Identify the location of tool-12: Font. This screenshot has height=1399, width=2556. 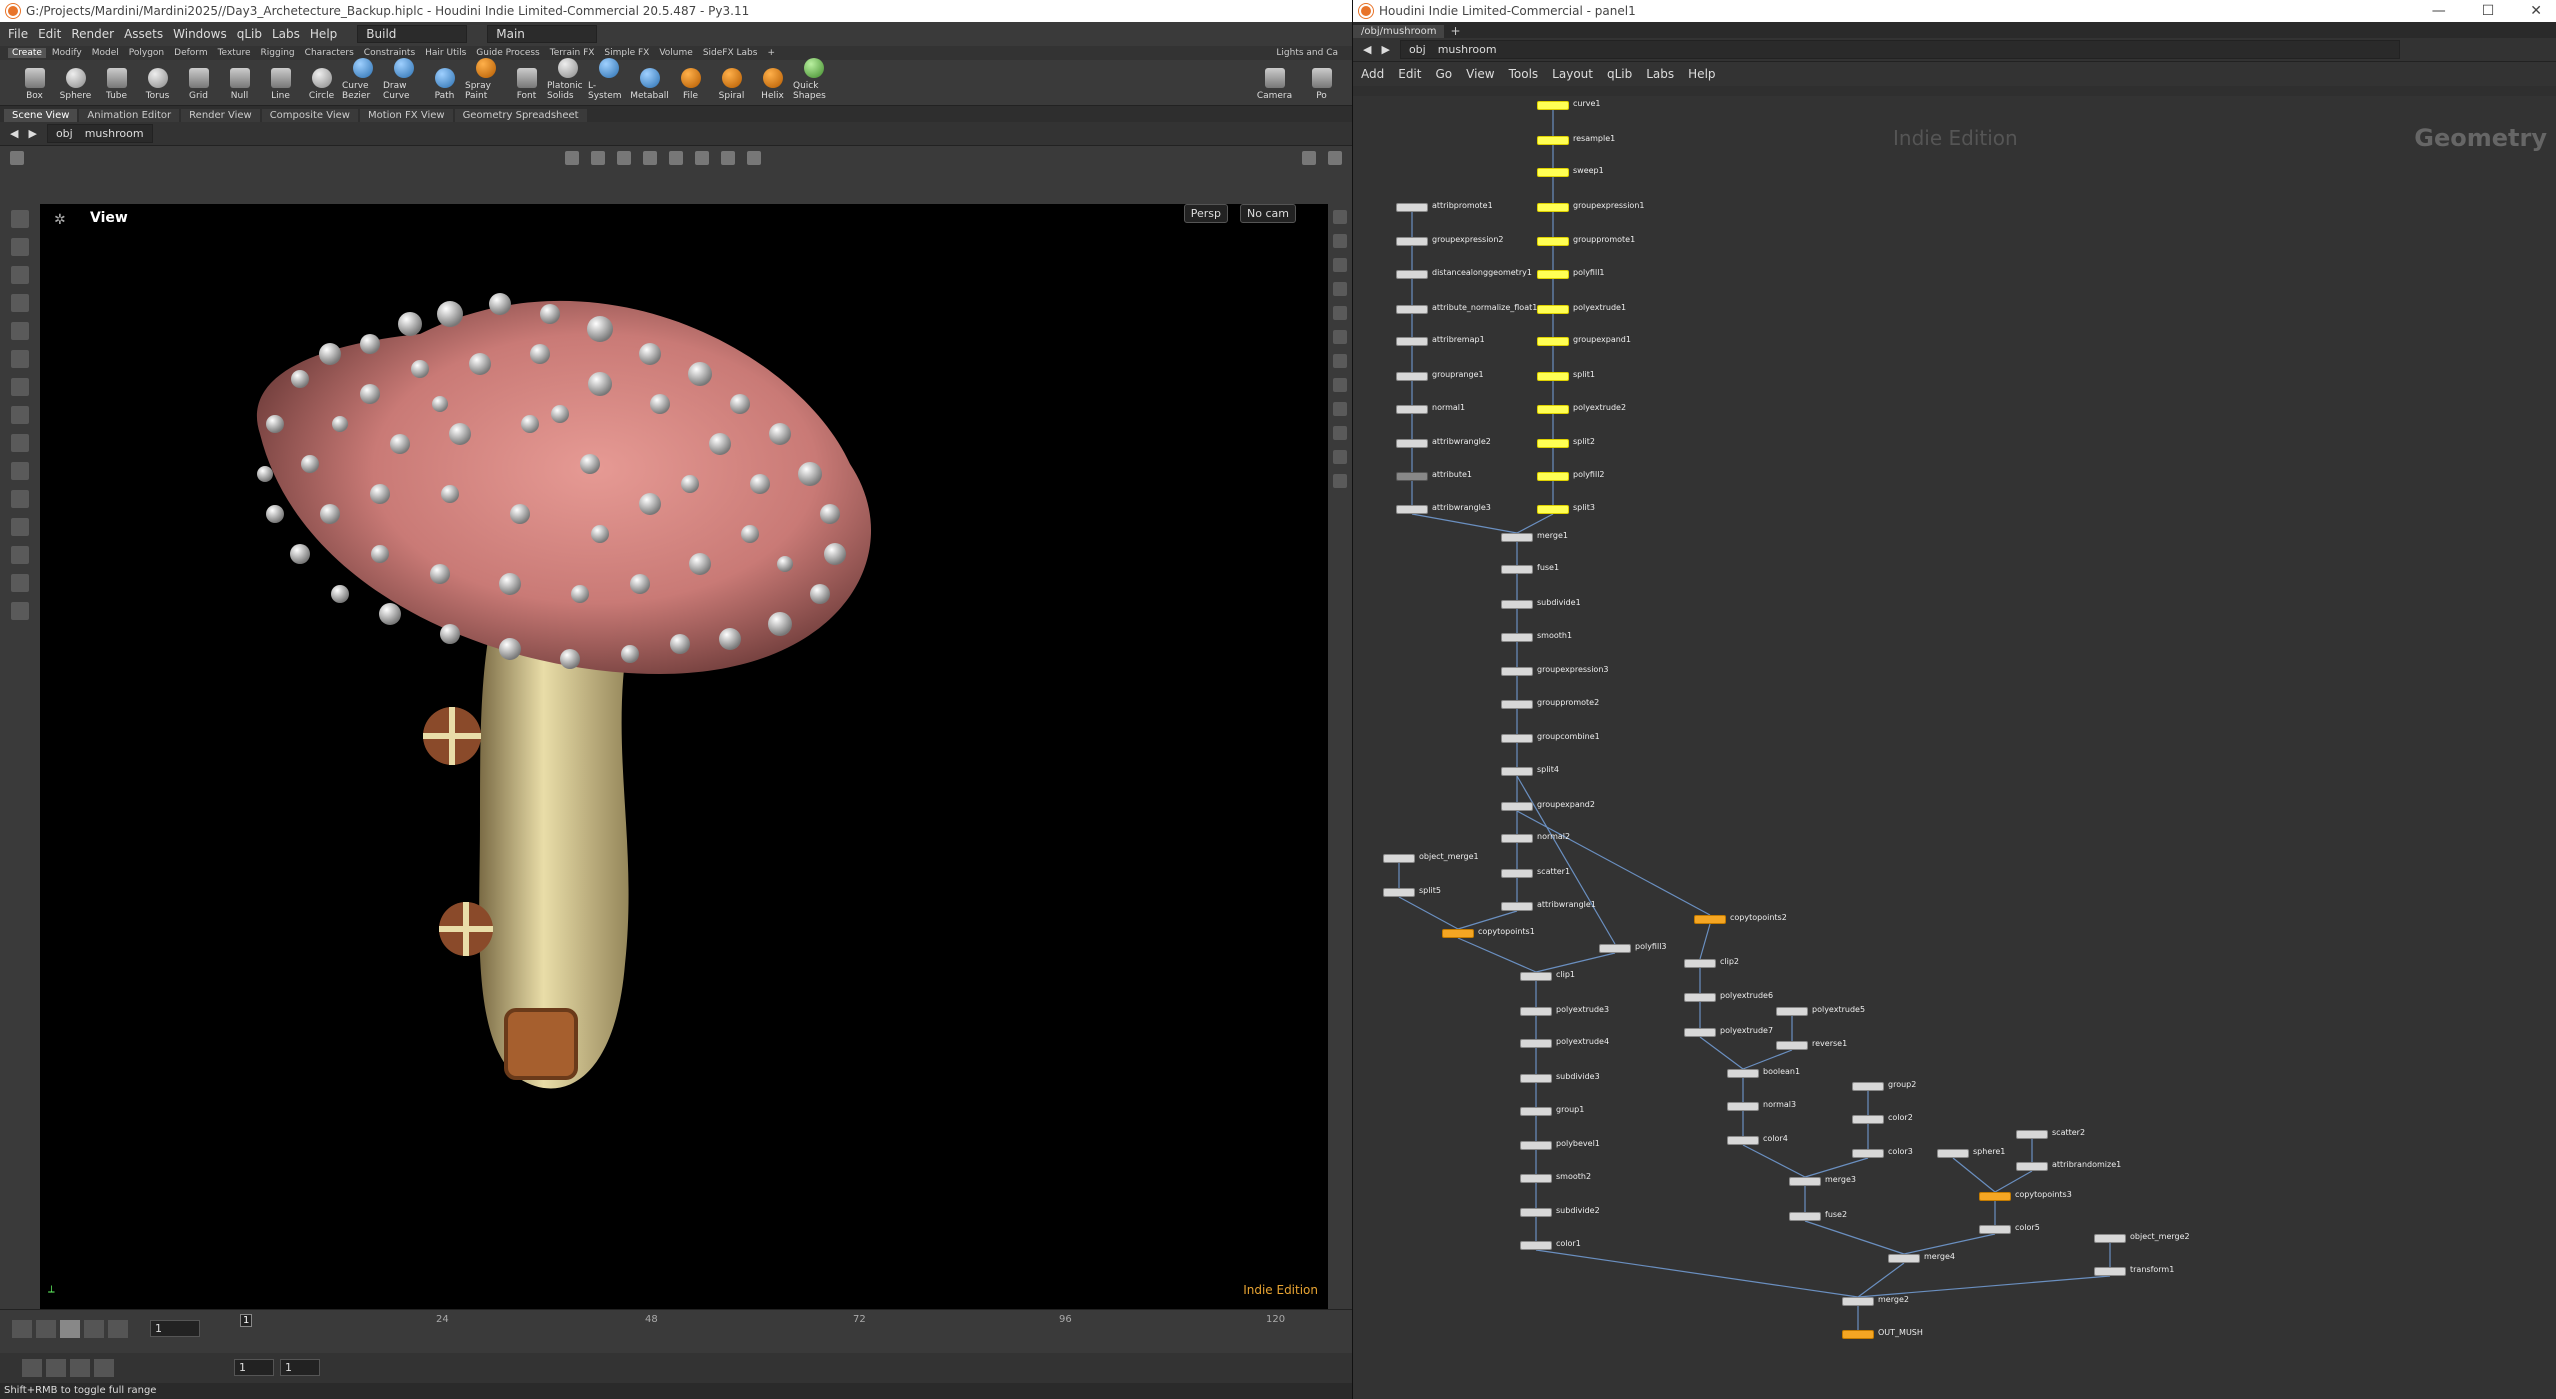
(526, 84).